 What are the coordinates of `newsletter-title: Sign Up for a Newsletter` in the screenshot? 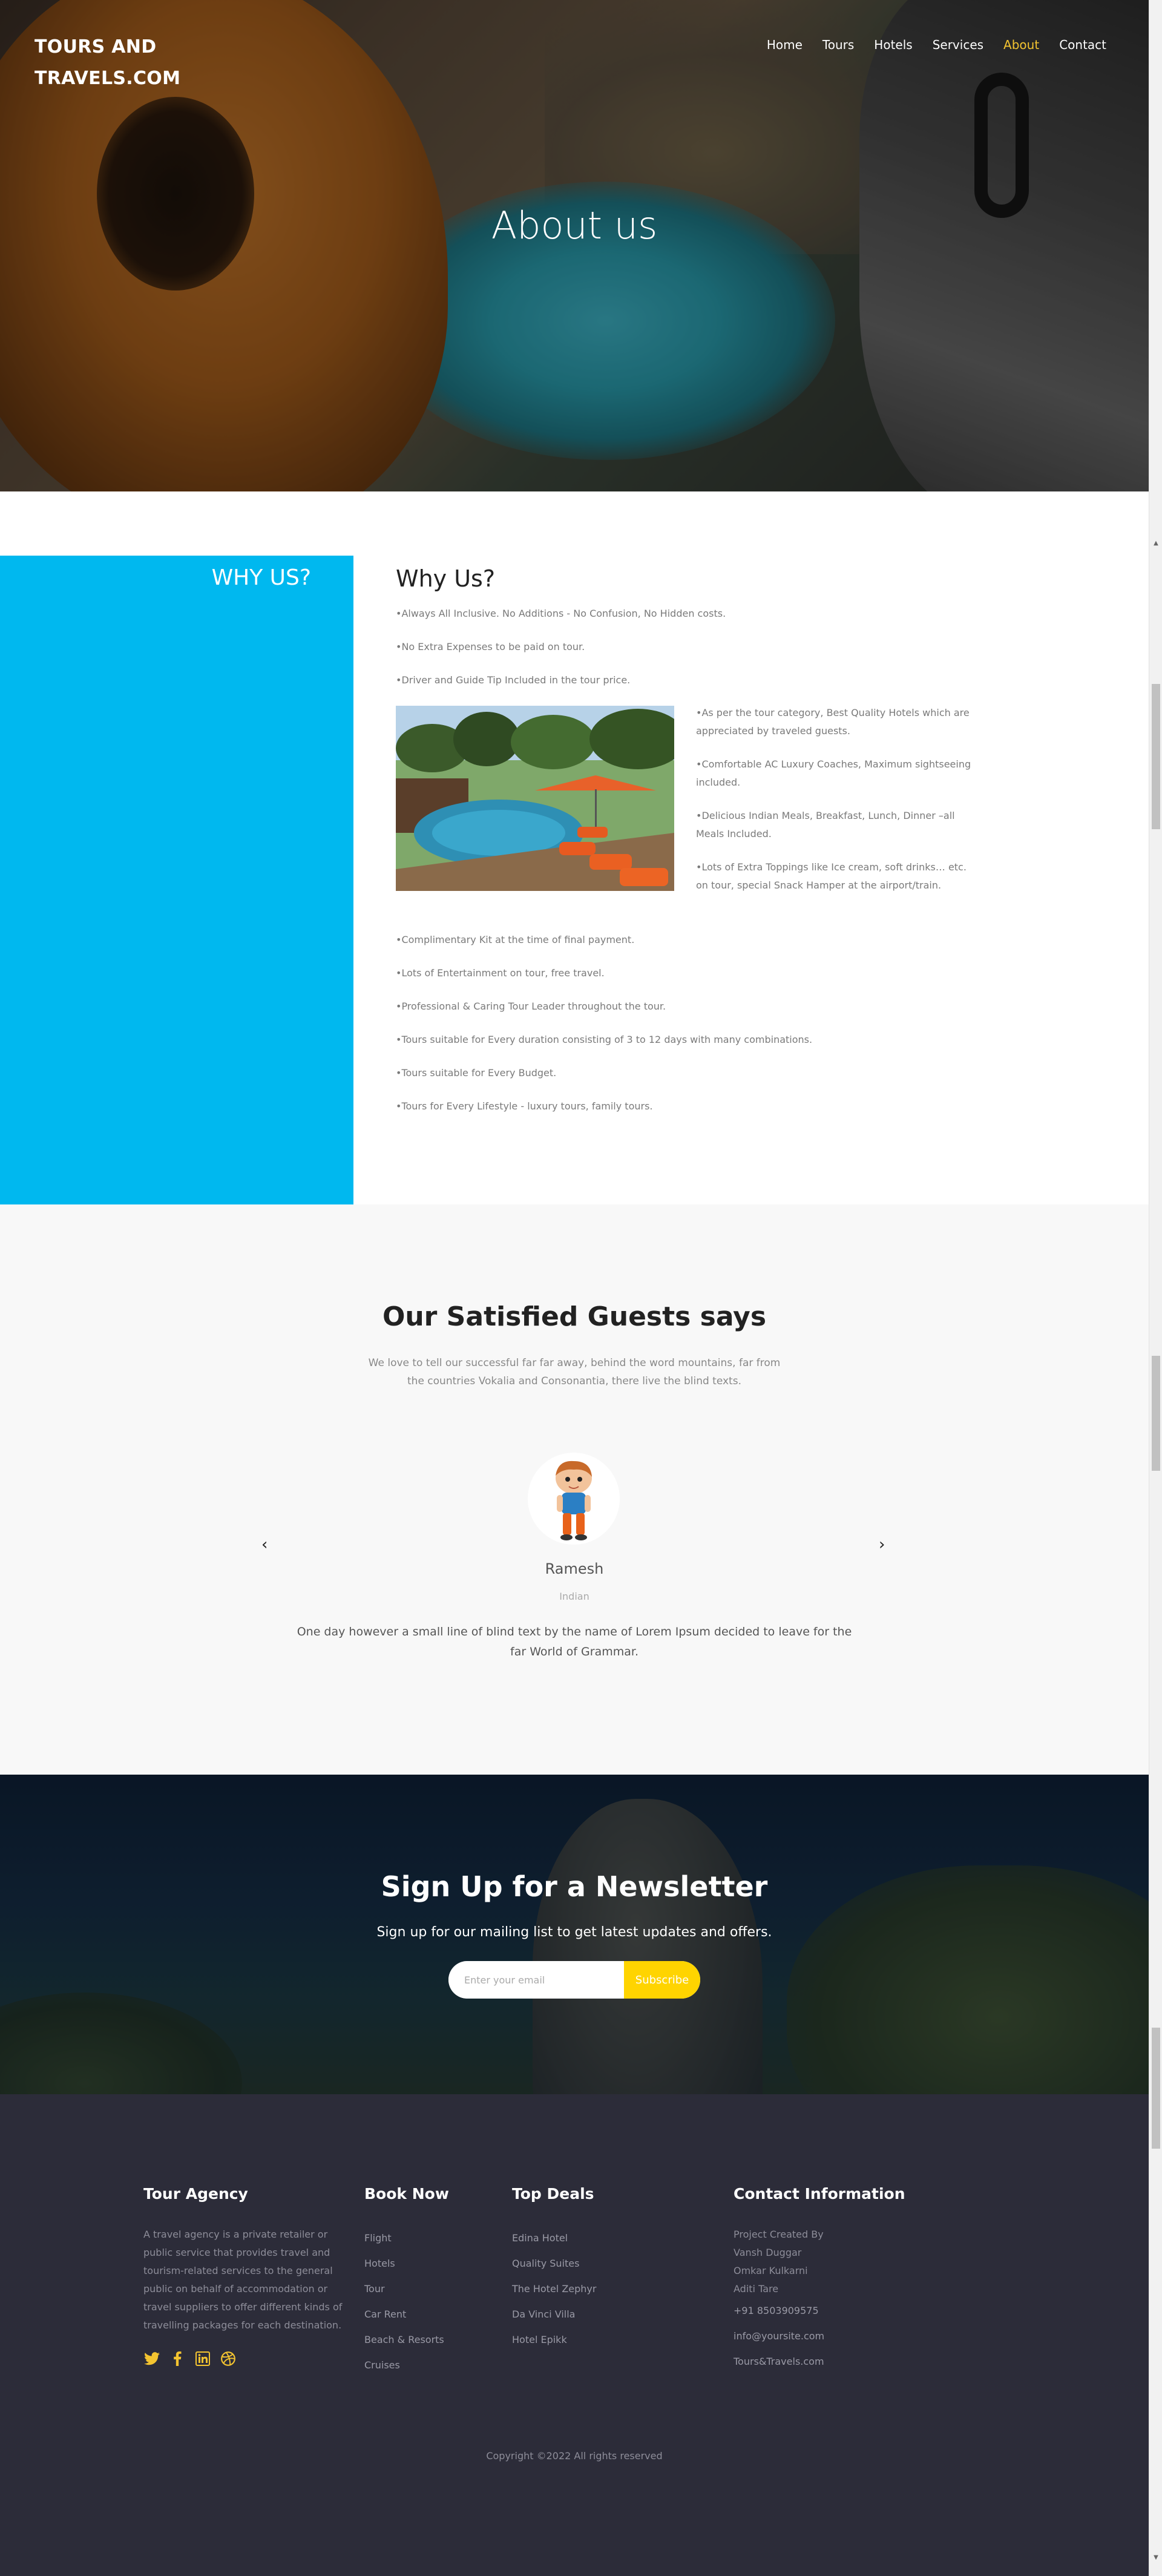 It's located at (574, 1887).